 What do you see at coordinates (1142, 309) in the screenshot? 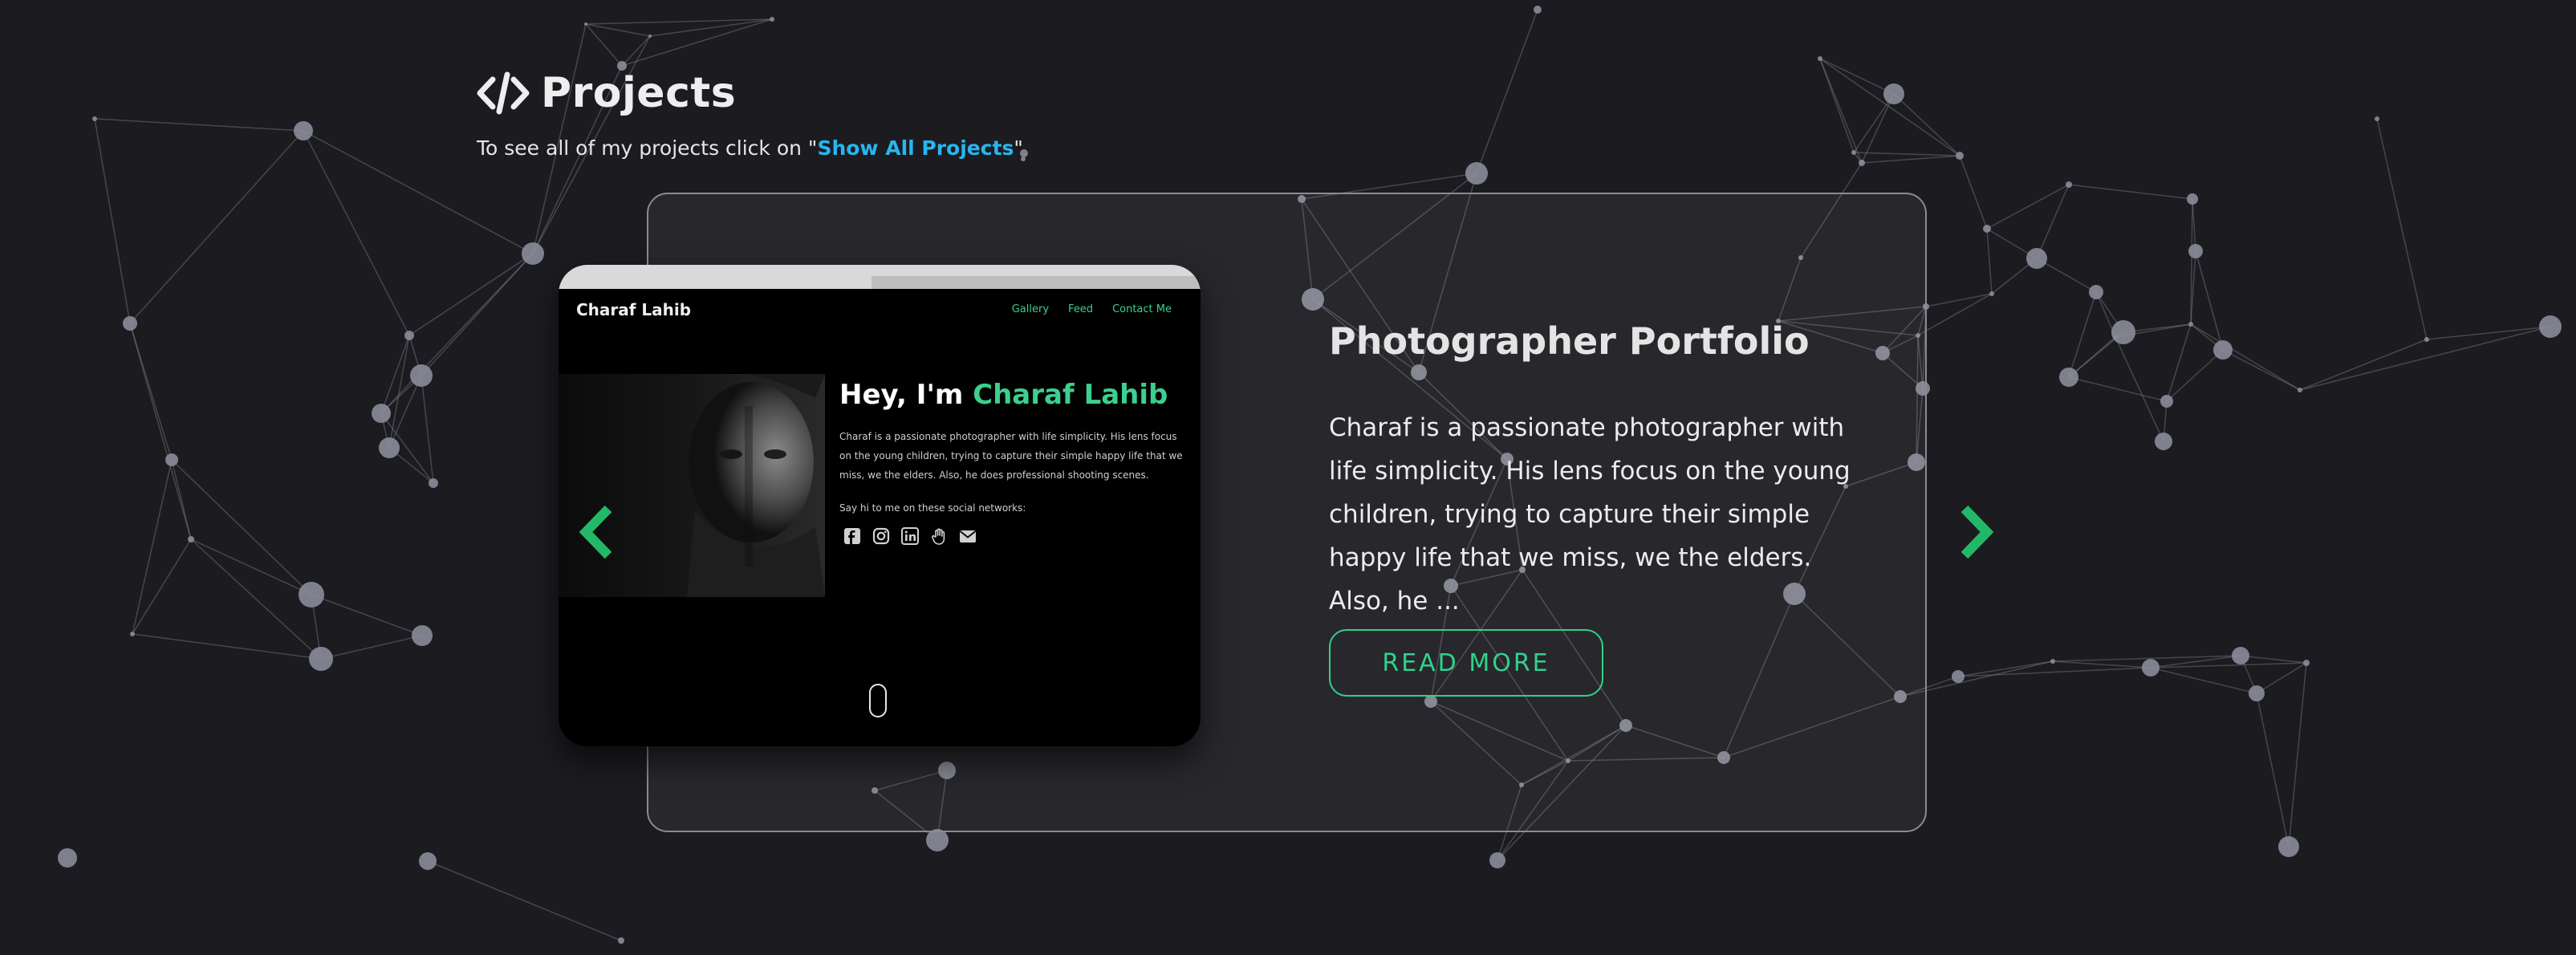
I see `preview-nav-contact: Contact Me` at bounding box center [1142, 309].